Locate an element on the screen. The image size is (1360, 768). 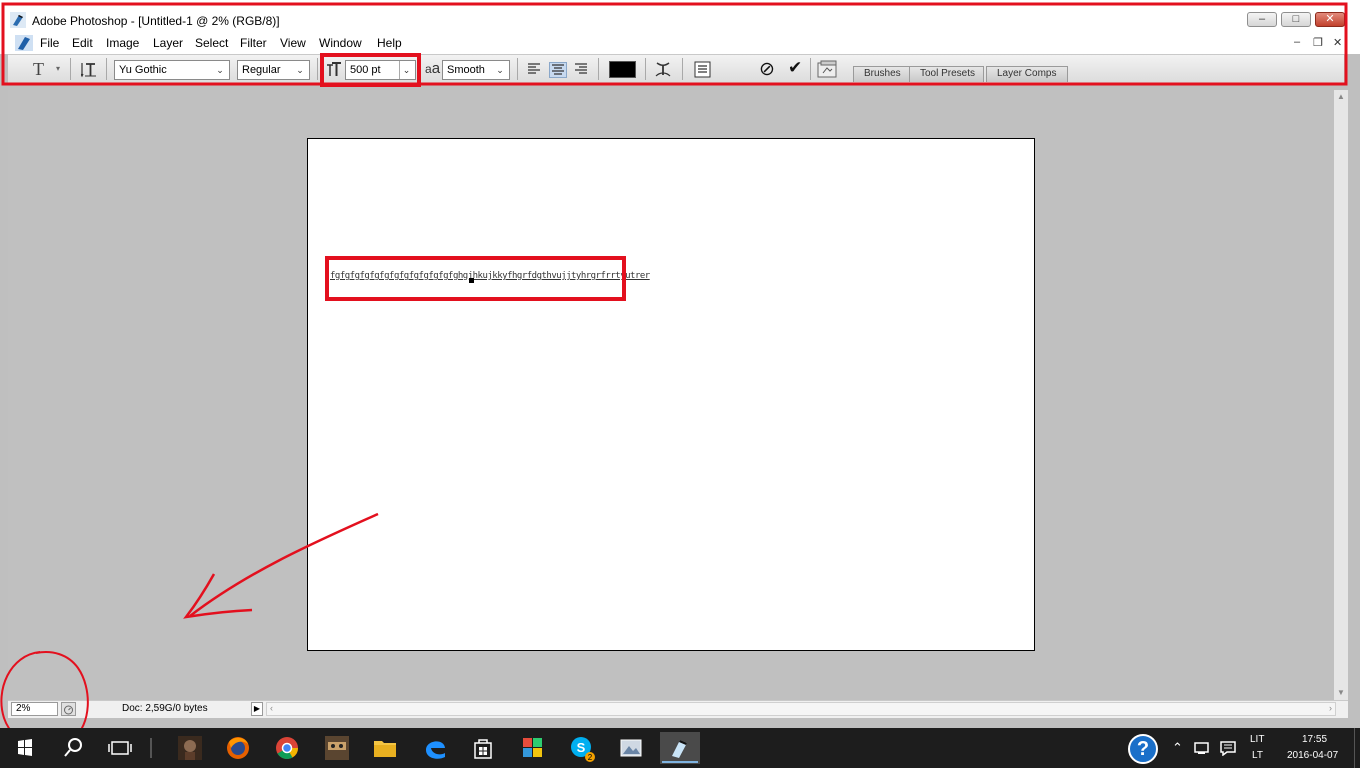
skype-badge-count: 2 is located at coordinates (590, 757).